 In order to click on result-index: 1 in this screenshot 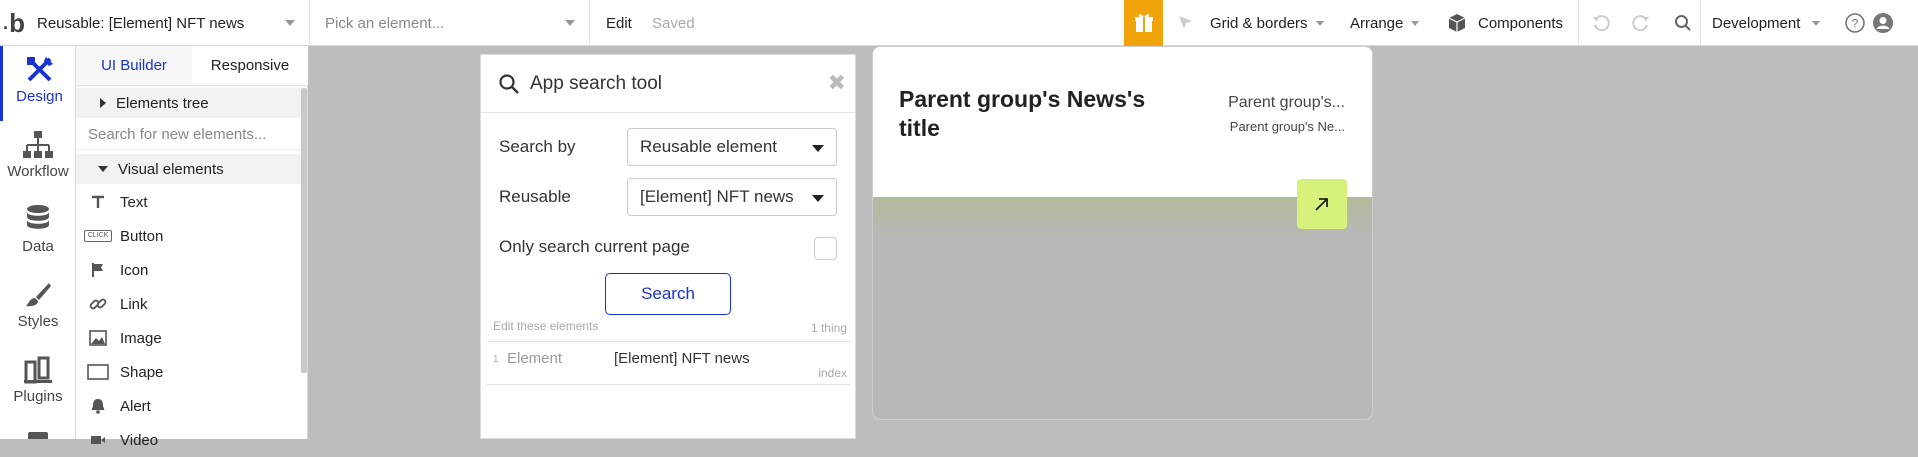, I will do `click(496, 359)`.